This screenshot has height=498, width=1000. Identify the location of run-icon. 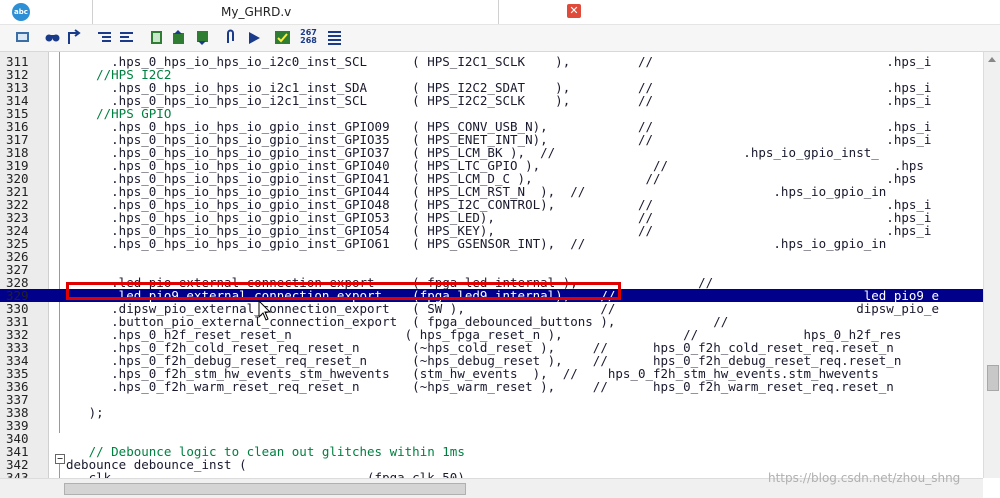
(254, 37).